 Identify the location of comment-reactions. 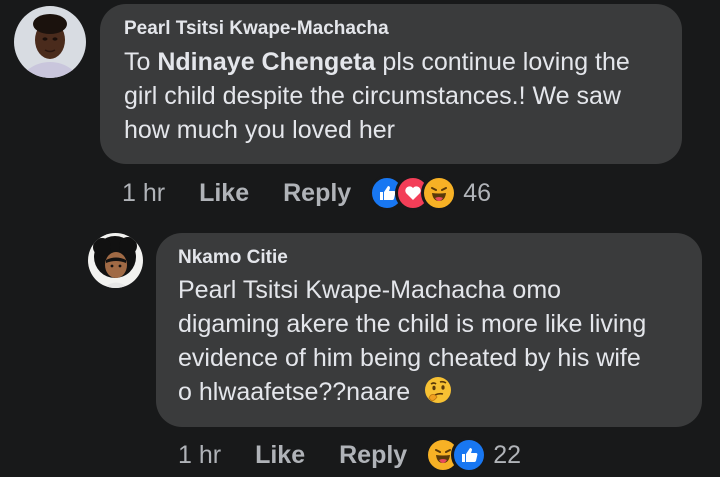
(413, 193).